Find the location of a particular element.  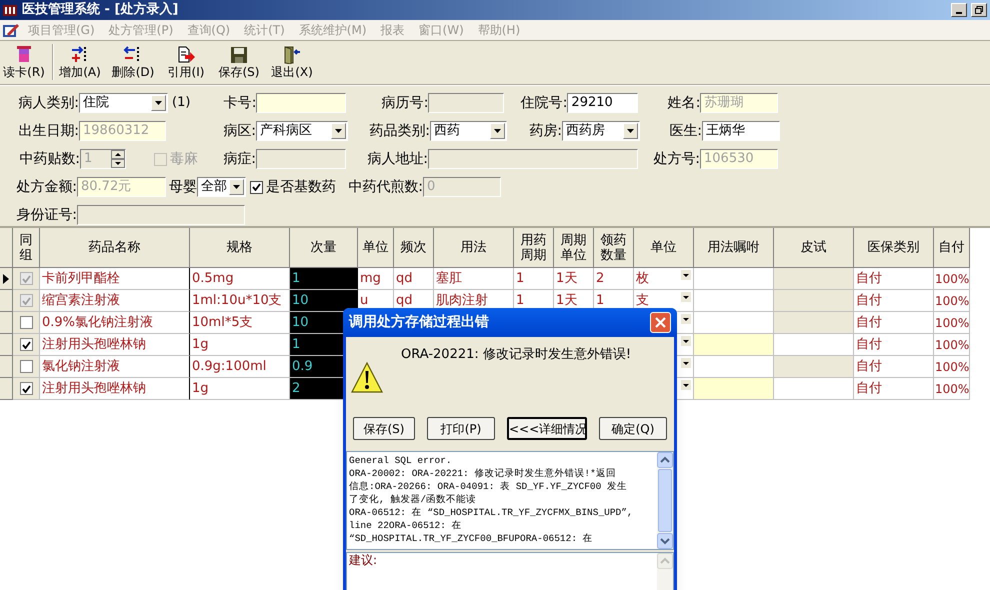

close-icon is located at coordinates (660, 322).